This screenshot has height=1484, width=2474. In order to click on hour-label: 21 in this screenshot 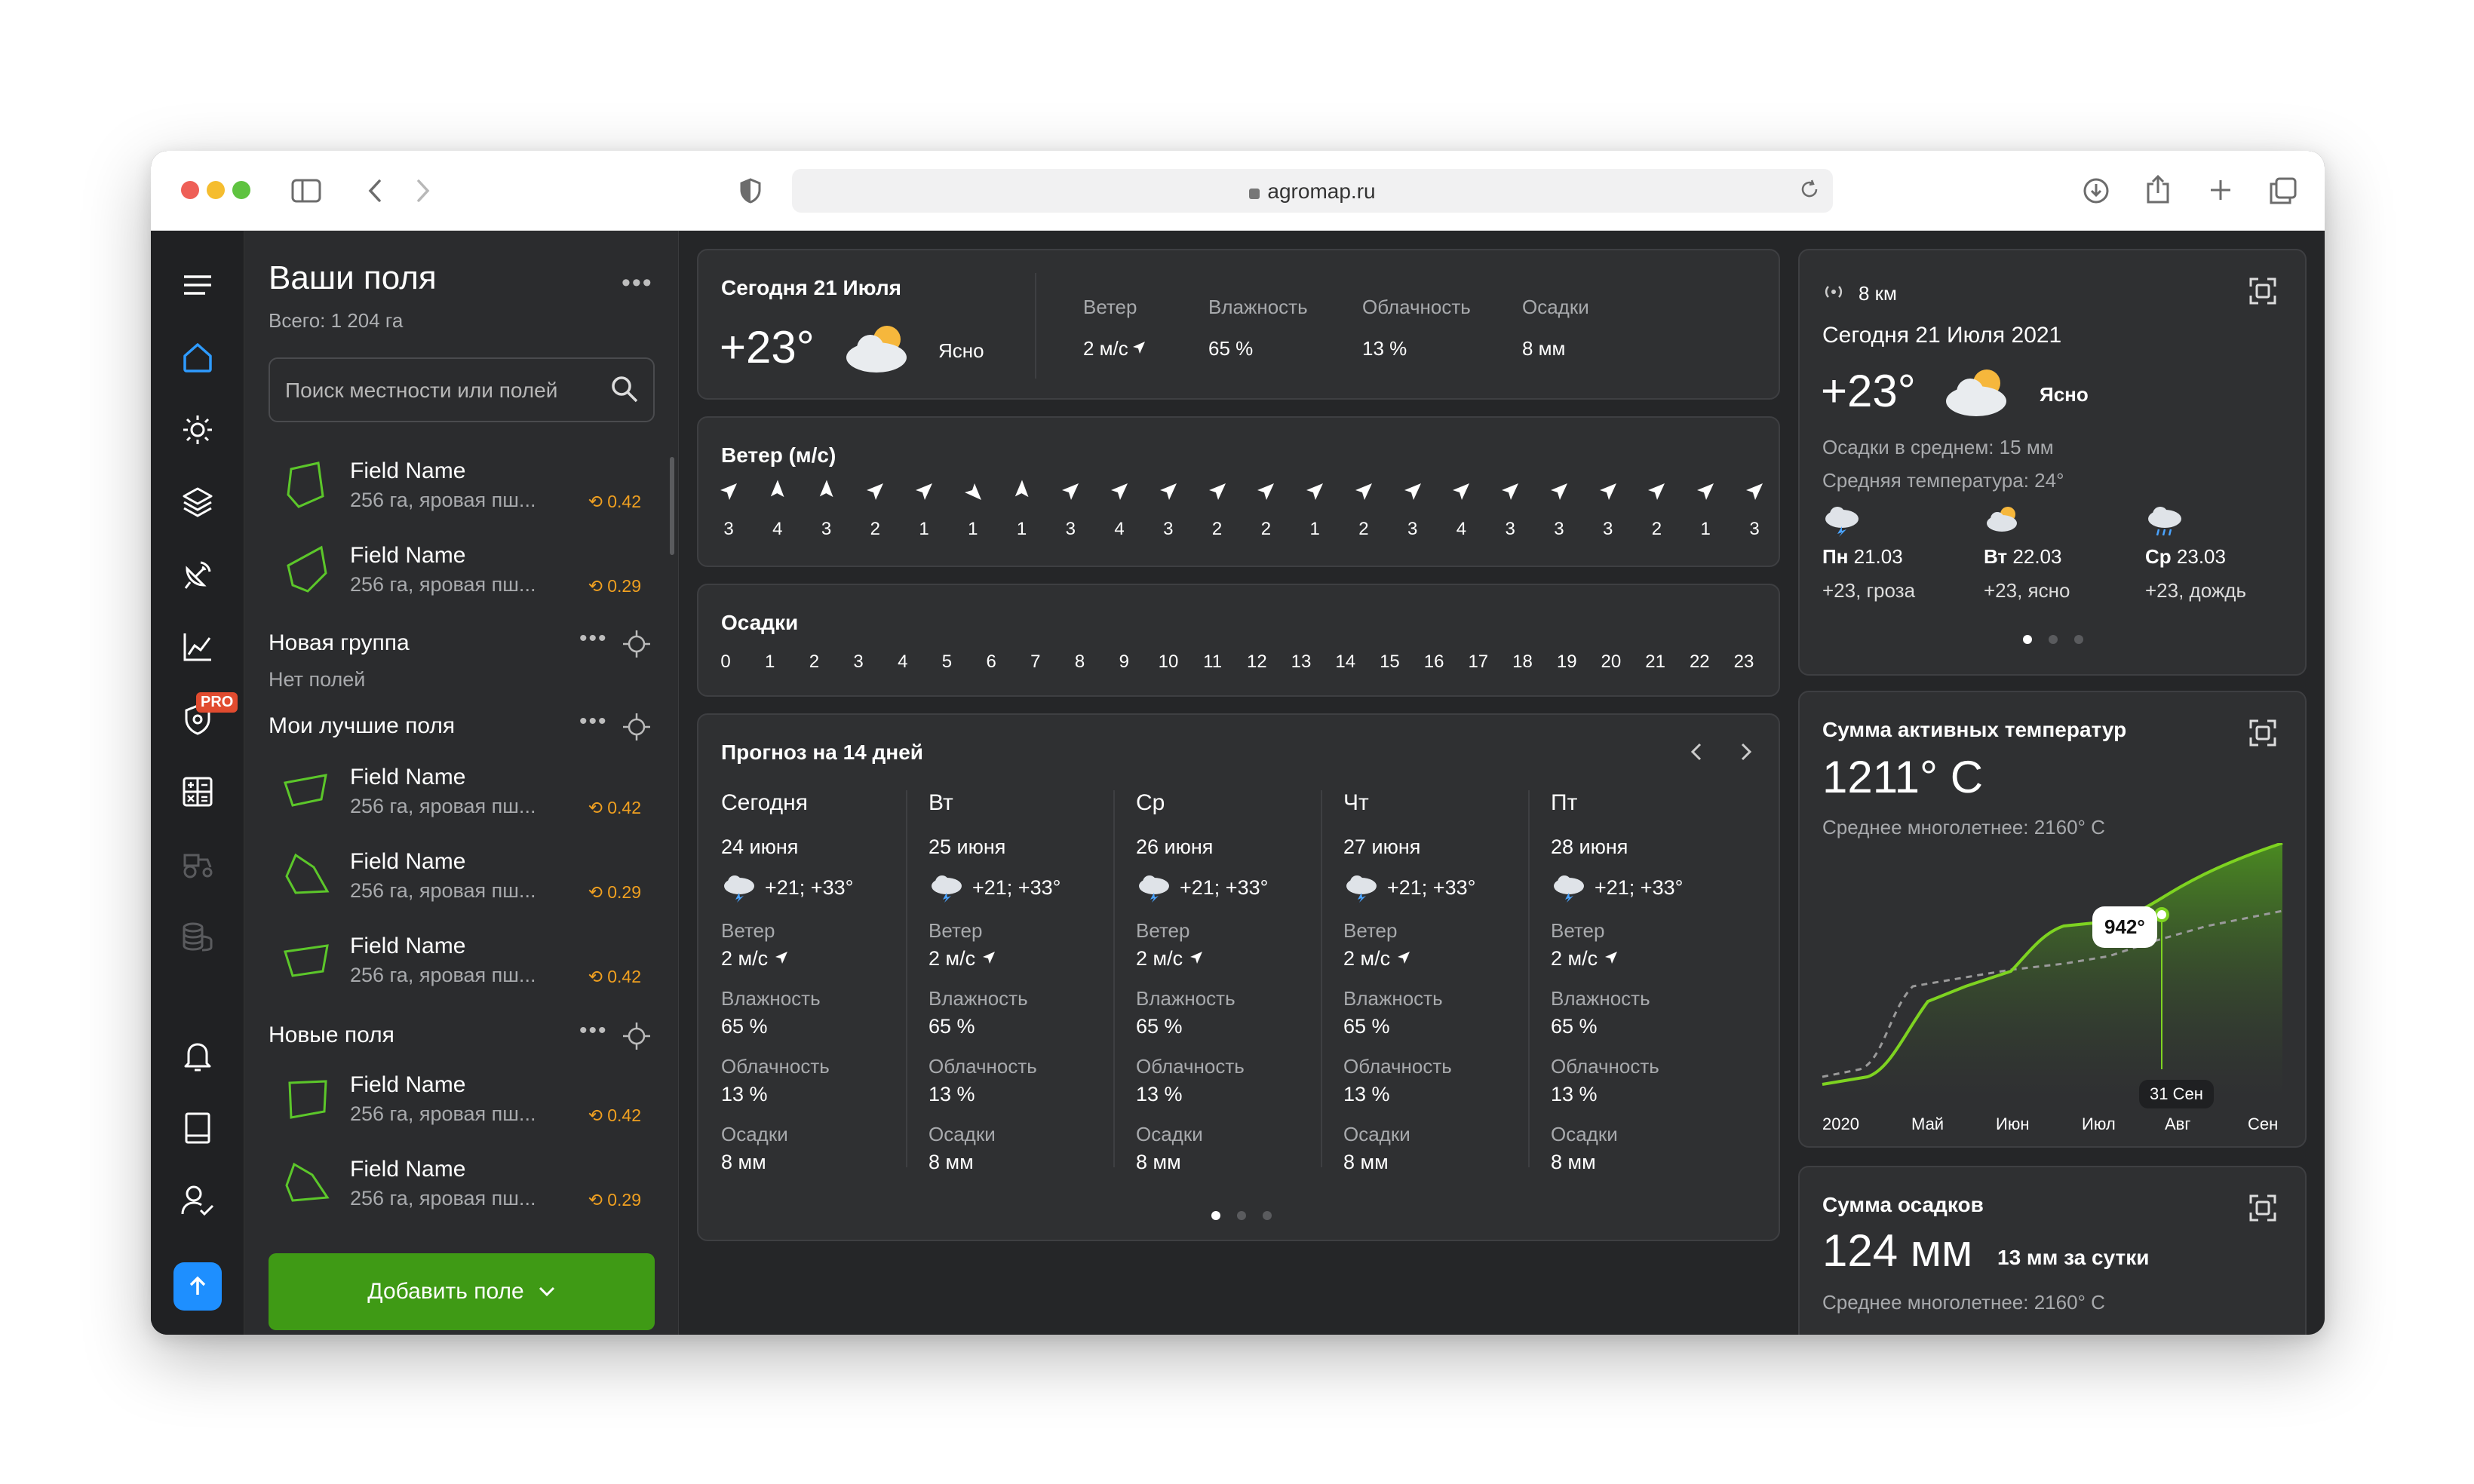, I will do `click(1655, 662)`.